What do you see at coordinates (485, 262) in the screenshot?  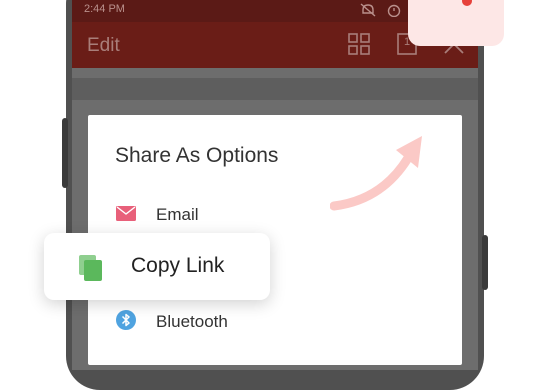 I see `phone-power-button` at bounding box center [485, 262].